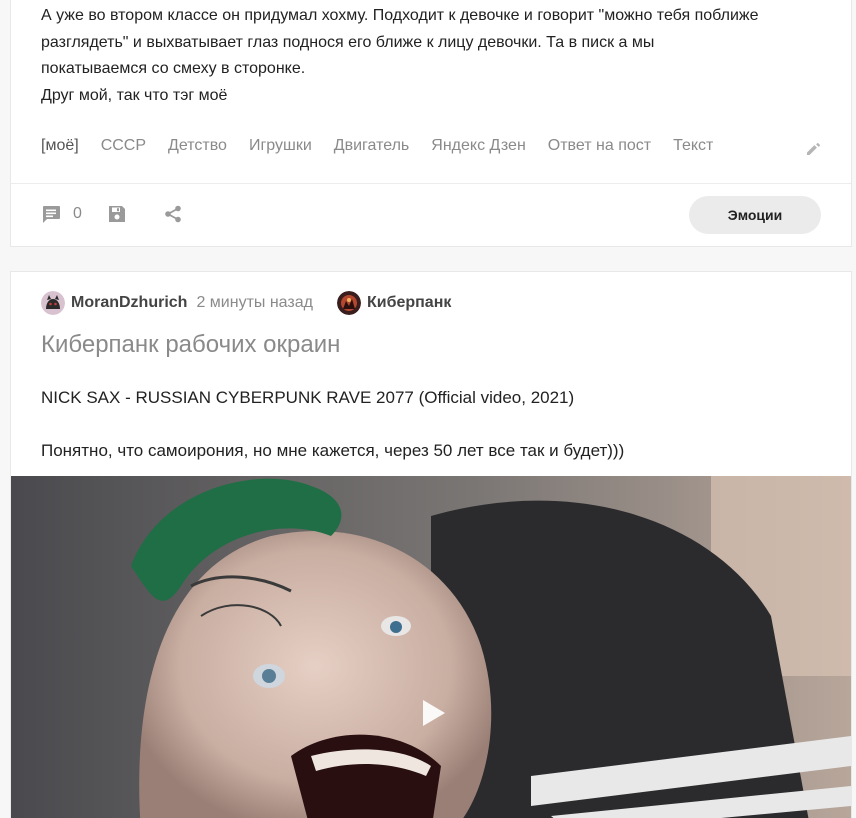 The width and height of the screenshot is (856, 818). I want to click on post-actions: 0, so click(111, 214).